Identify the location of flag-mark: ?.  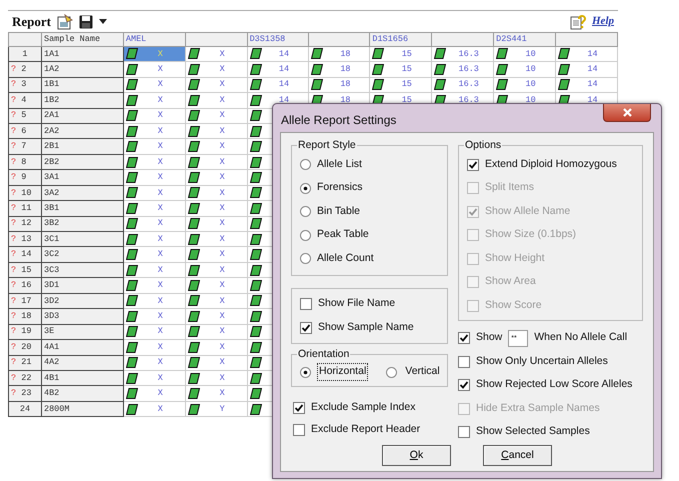
(13, 377).